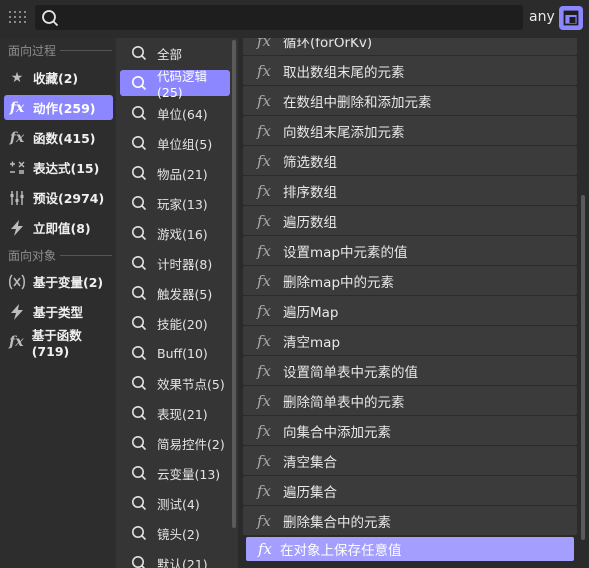 The width and height of the screenshot is (589, 568). I want to click on sidebar-item-actions: fx 动作(259), so click(58, 107).